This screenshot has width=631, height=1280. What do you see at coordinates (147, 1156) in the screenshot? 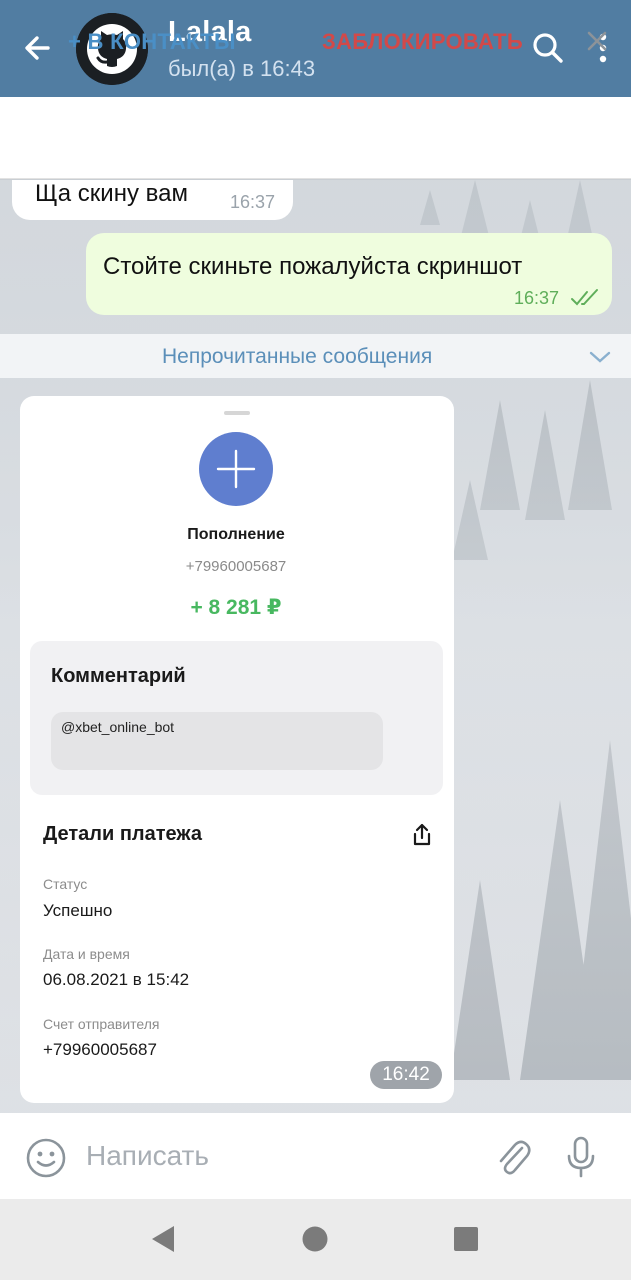
I see `message-input: Написать` at bounding box center [147, 1156].